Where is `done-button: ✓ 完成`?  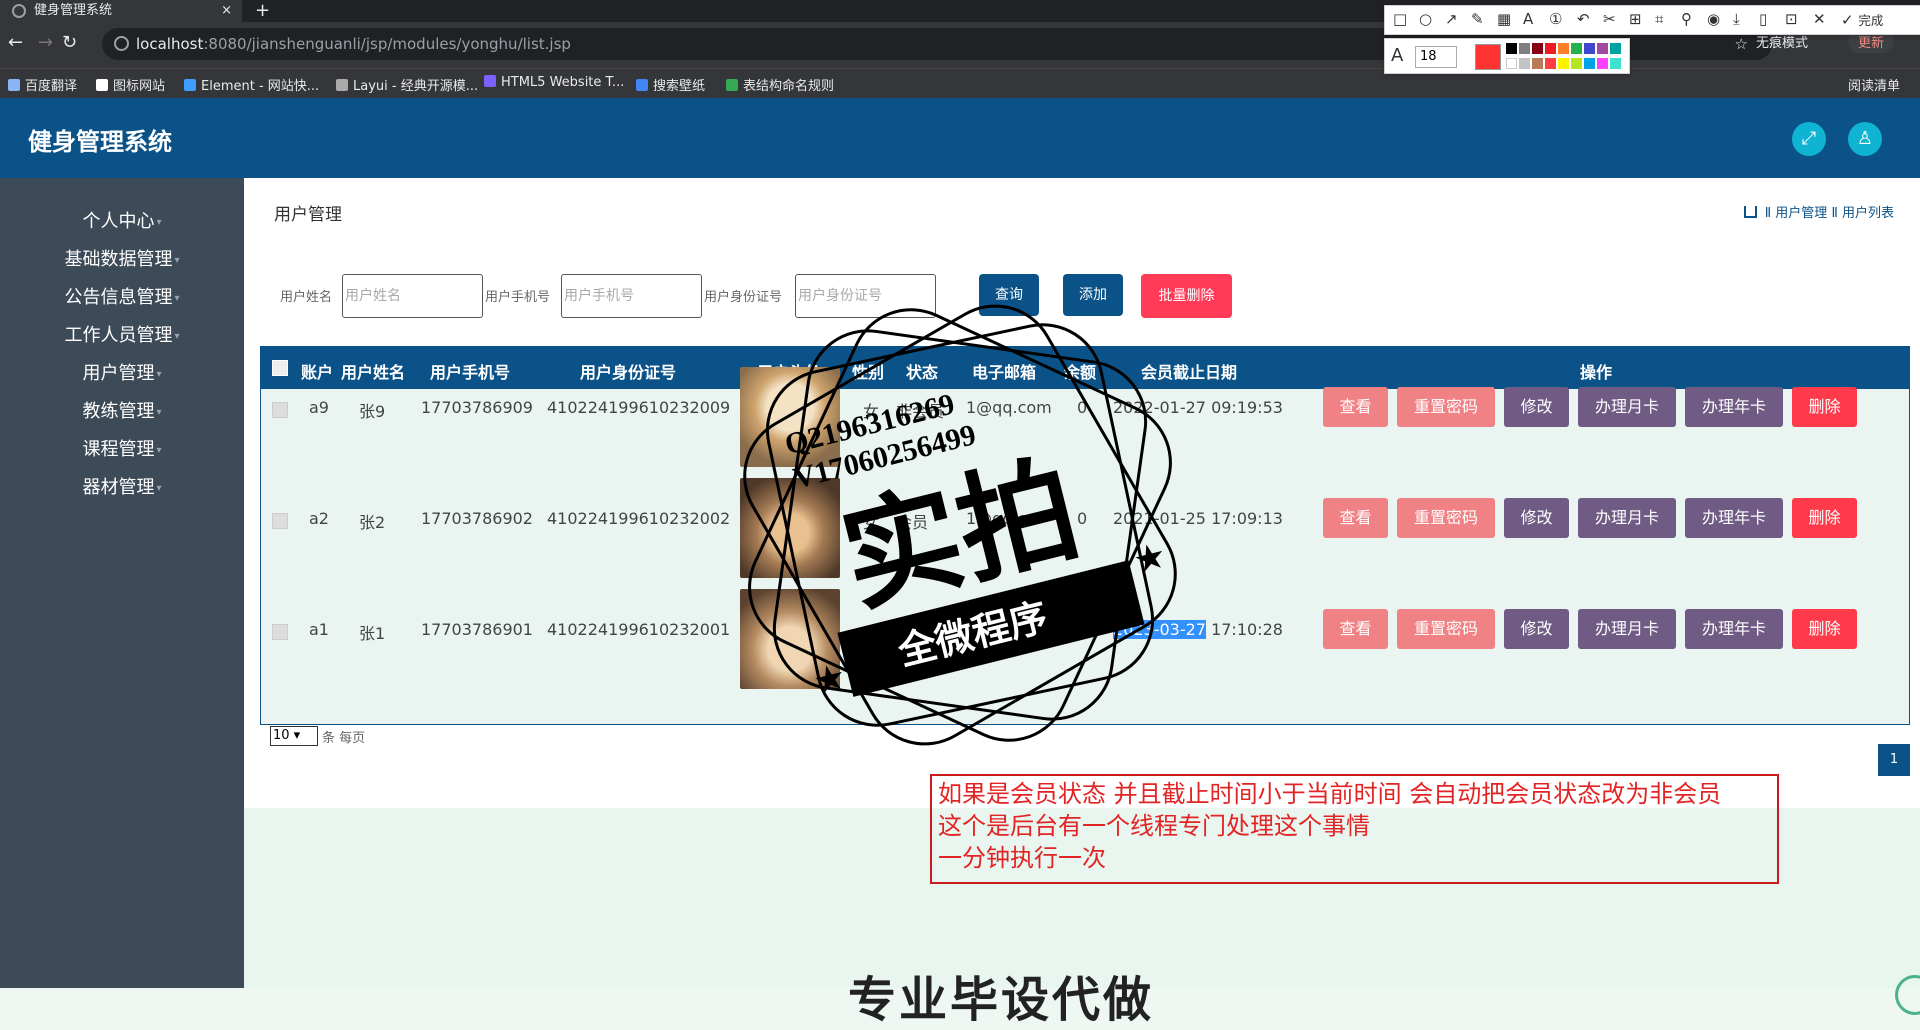
done-button: ✓ 完成 is located at coordinates (1862, 19).